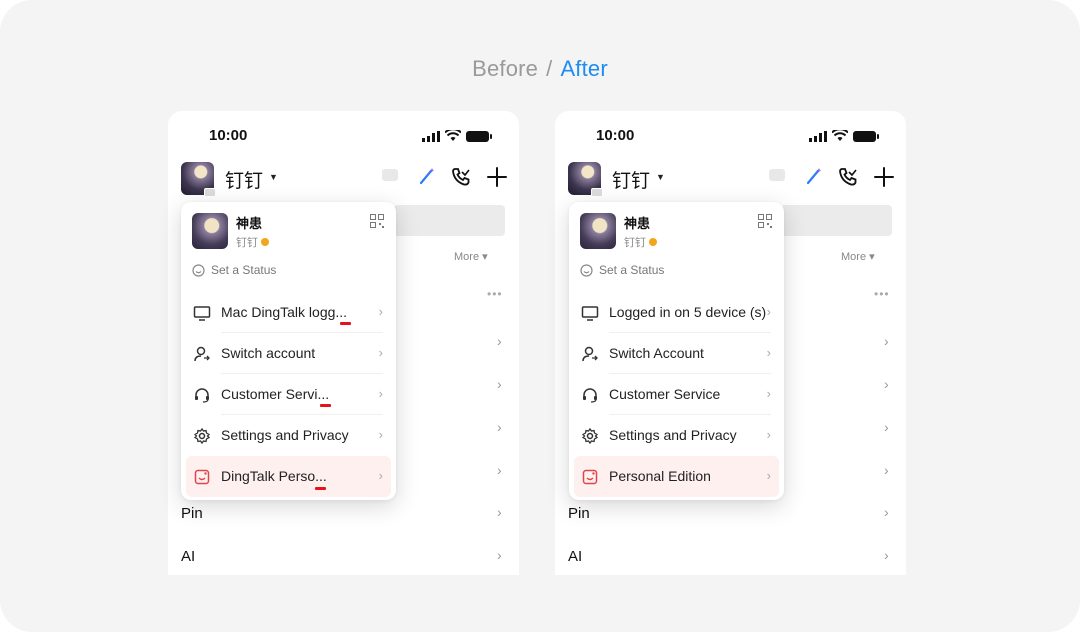 This screenshot has height=632, width=1080. Describe the element at coordinates (656, 353) in the screenshot. I see `menu-label-switch-account: Switch Account` at that location.